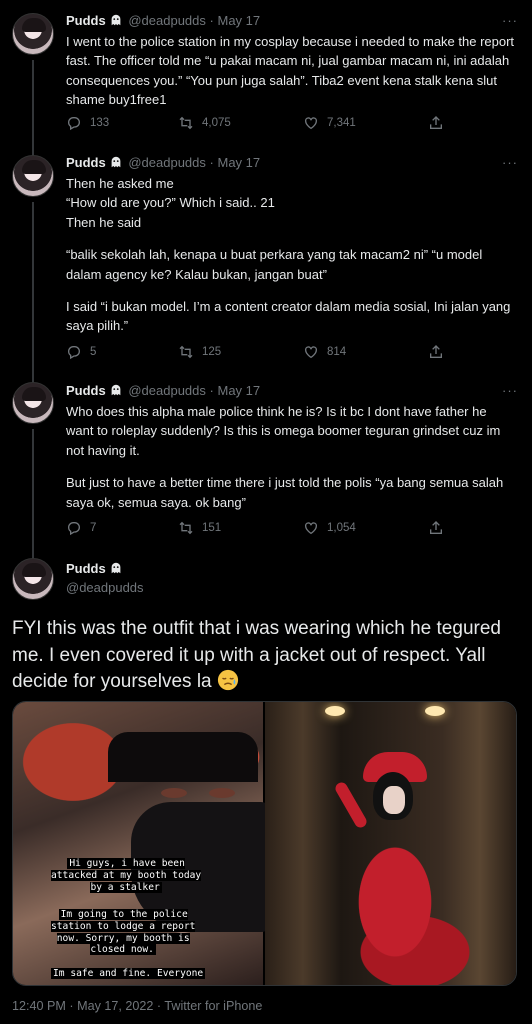 The width and height of the screenshot is (532, 1024). I want to click on photo-cosplay-outfit, so click(390, 843).